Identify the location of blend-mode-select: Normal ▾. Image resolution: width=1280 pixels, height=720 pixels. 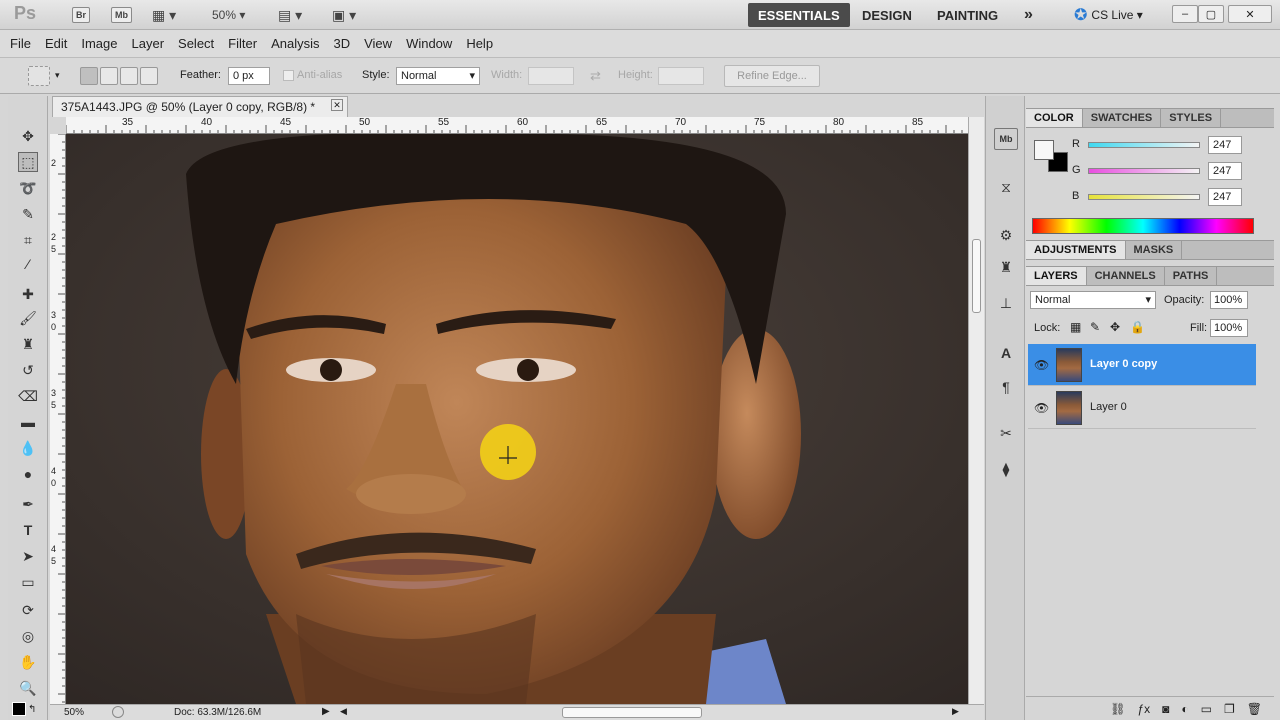
(1093, 300).